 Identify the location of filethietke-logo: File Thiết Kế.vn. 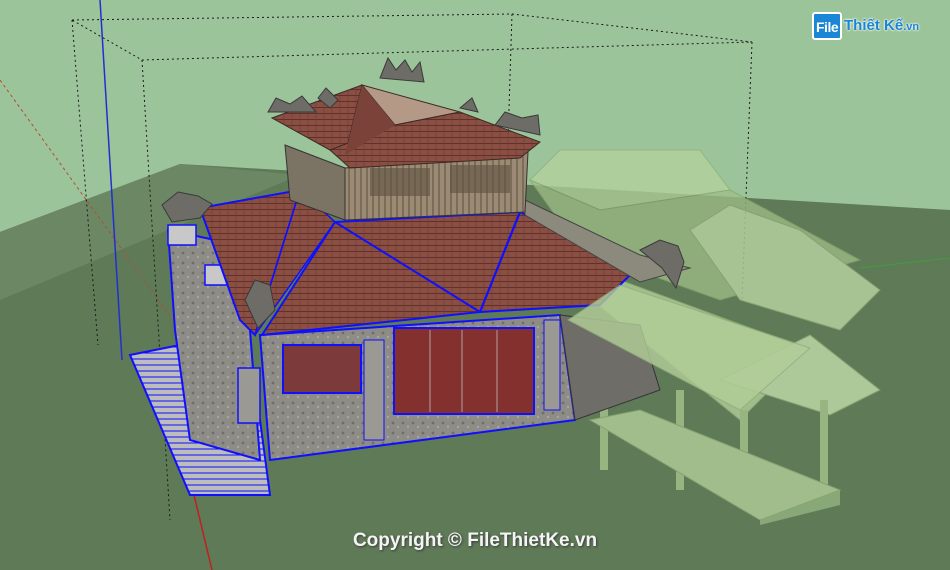
(868, 27).